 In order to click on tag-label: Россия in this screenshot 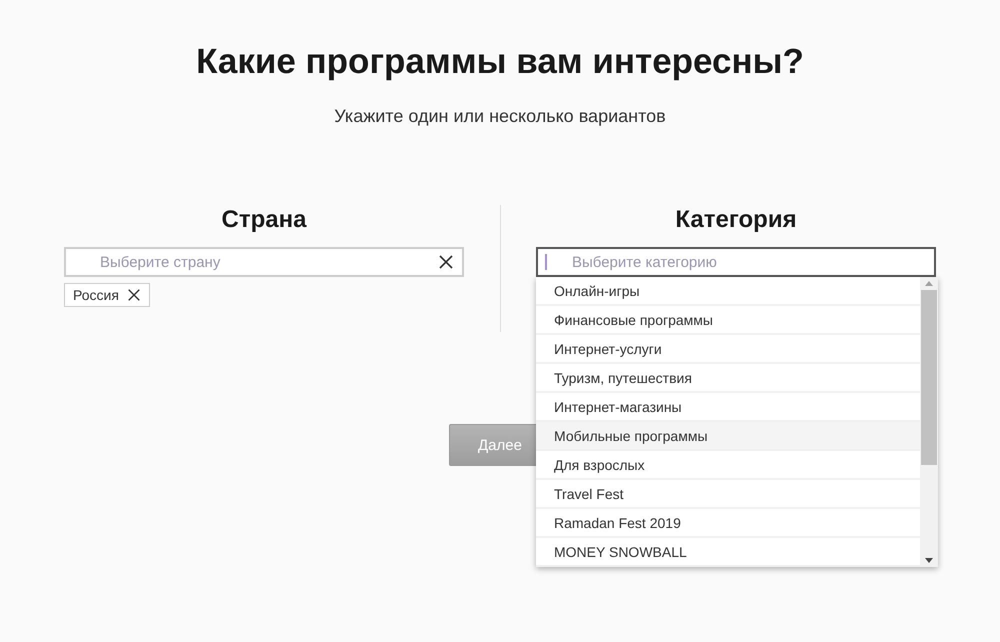, I will do `click(96, 295)`.